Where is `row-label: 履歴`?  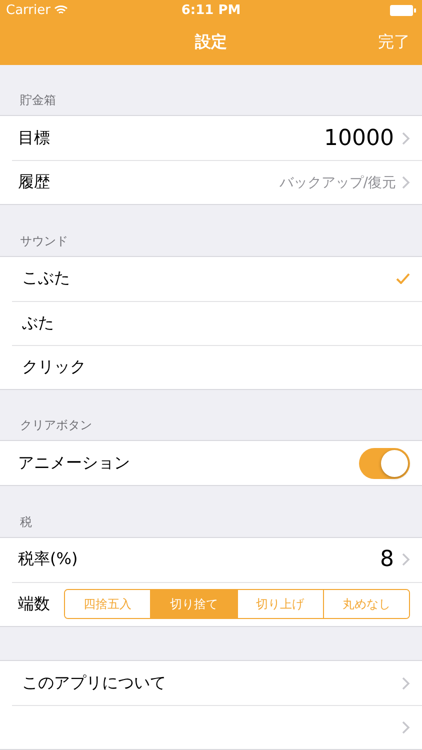 row-label: 履歴 is located at coordinates (34, 183).